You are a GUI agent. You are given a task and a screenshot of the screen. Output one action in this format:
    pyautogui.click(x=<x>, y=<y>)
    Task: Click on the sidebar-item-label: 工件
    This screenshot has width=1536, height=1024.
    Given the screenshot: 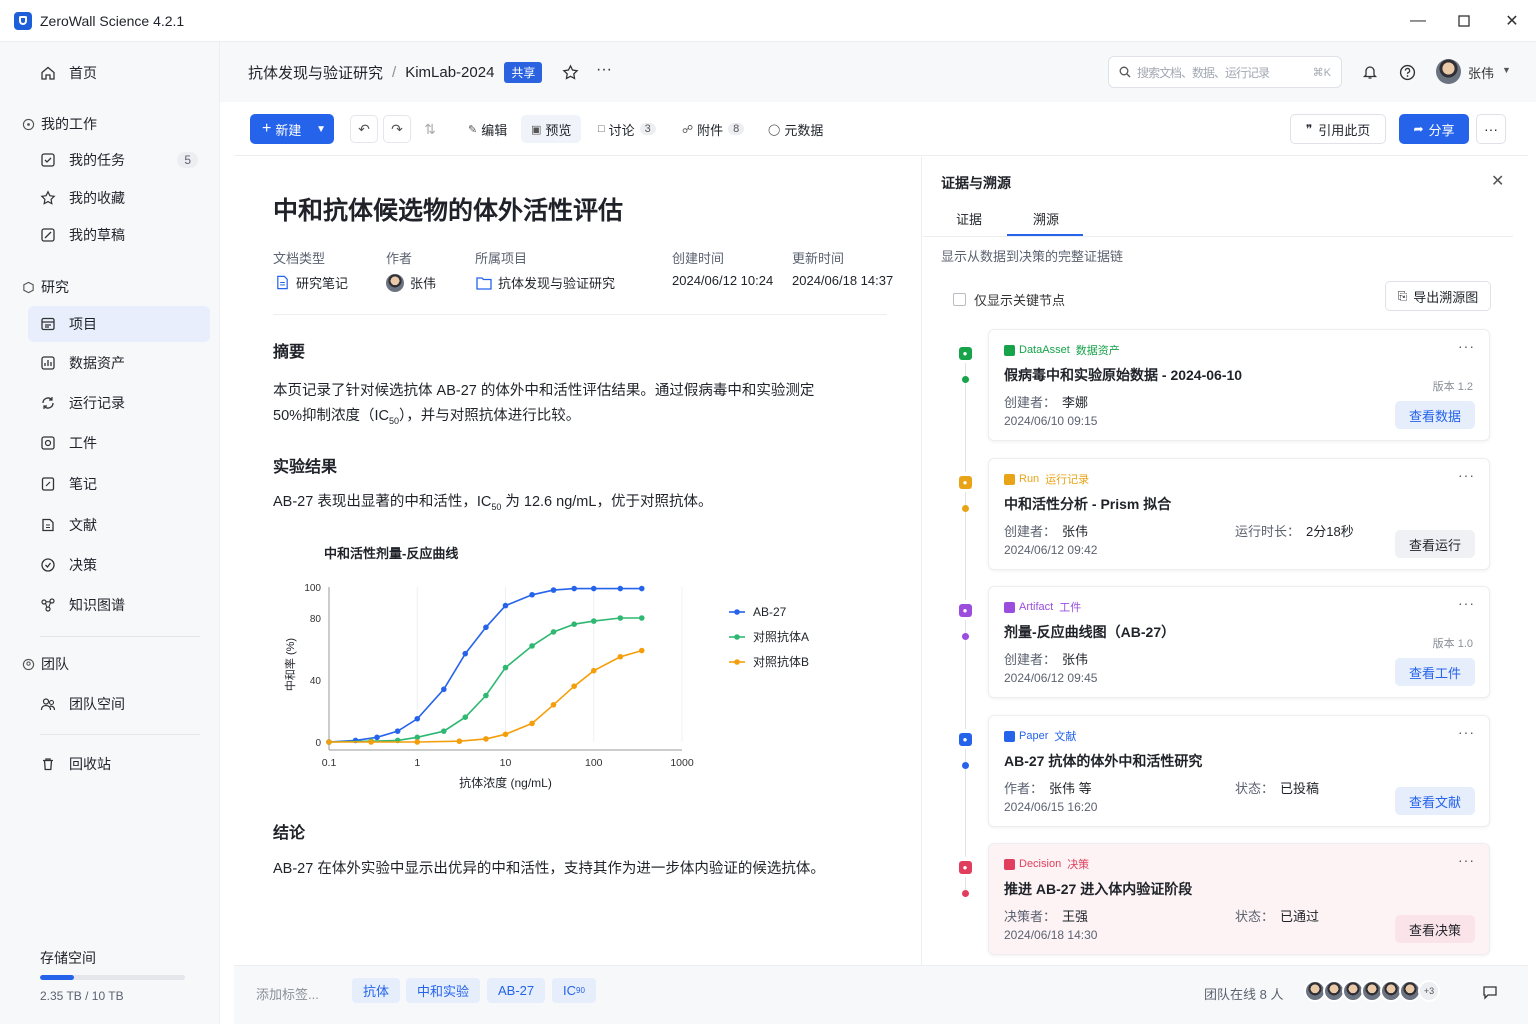 What is the action you would take?
    pyautogui.click(x=83, y=443)
    